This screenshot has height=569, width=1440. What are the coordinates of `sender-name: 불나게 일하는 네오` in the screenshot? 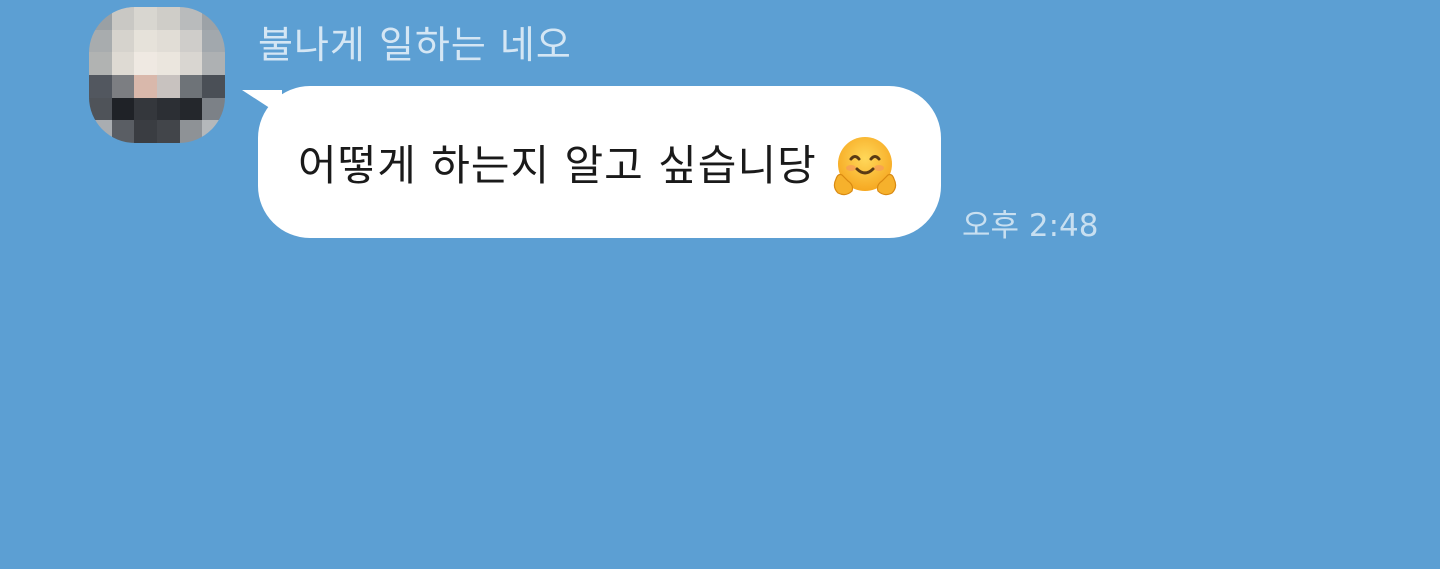 It's located at (415, 45).